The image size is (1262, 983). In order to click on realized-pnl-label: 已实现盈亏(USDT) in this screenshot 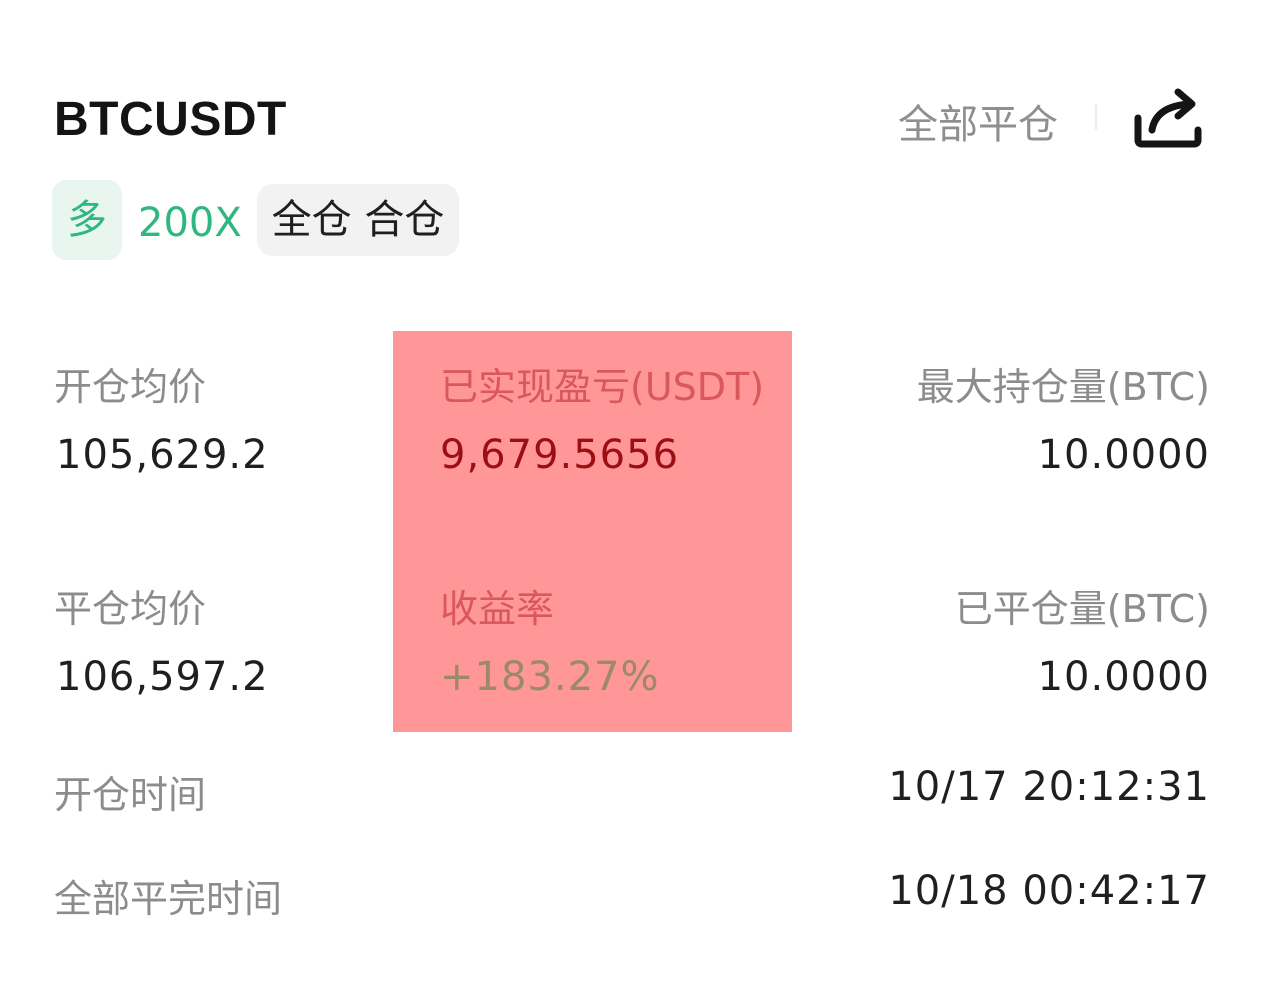, I will do `click(602, 387)`.